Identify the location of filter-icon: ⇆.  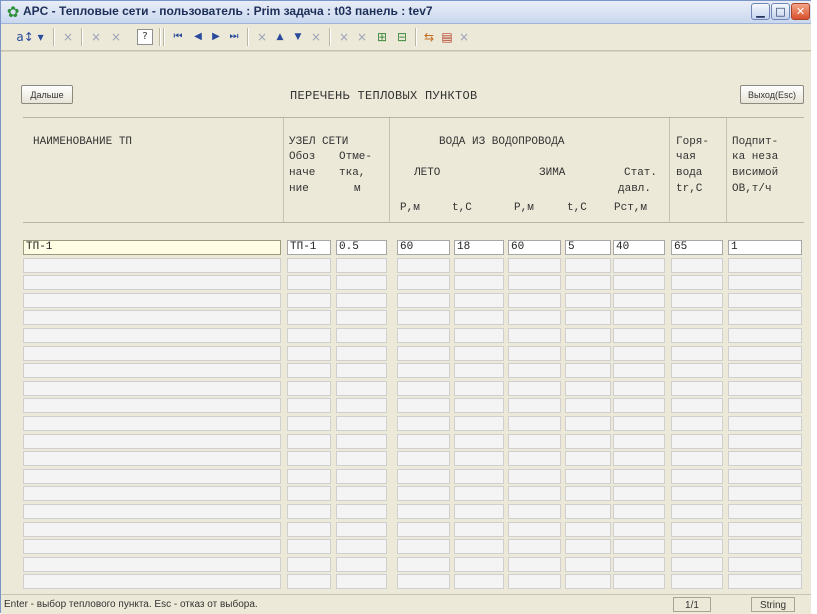
(429, 37).